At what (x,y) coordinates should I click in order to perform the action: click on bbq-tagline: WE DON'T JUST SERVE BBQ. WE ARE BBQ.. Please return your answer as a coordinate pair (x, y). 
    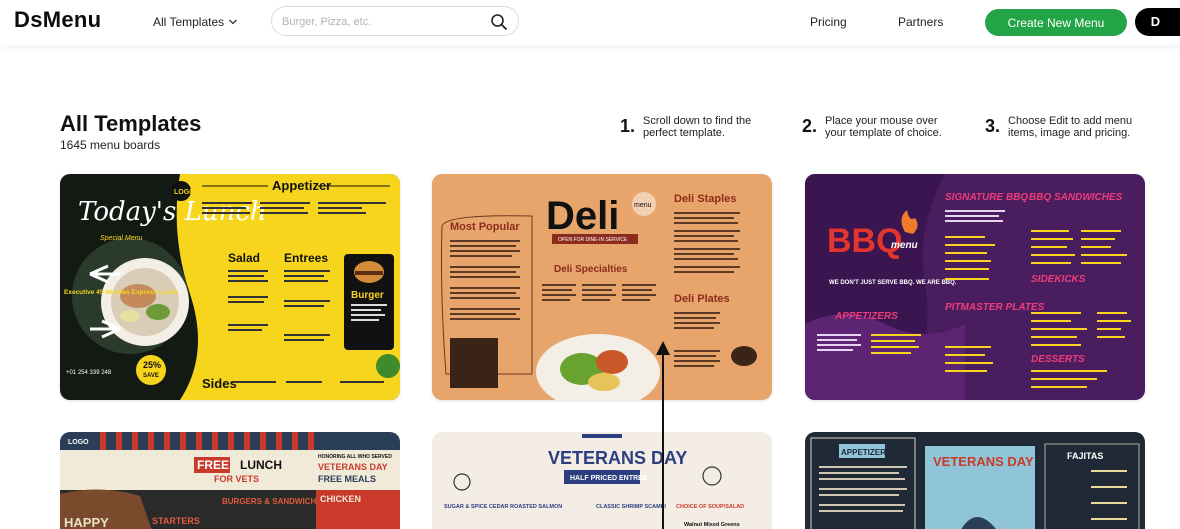
    Looking at the image, I should click on (893, 283).